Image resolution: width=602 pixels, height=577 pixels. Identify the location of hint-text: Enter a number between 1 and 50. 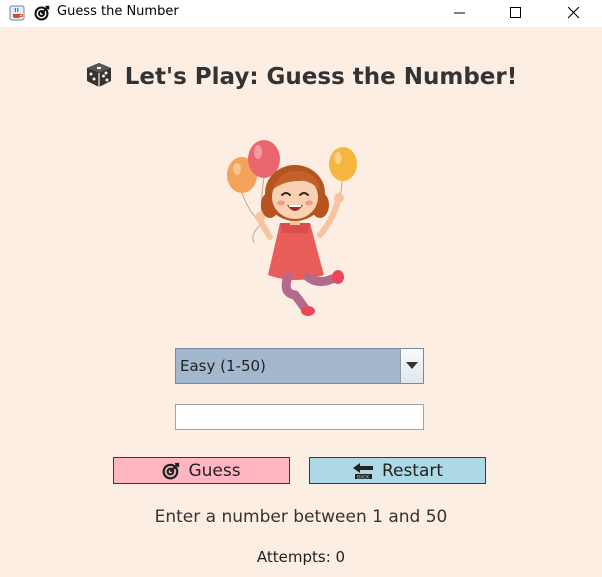
(301, 517).